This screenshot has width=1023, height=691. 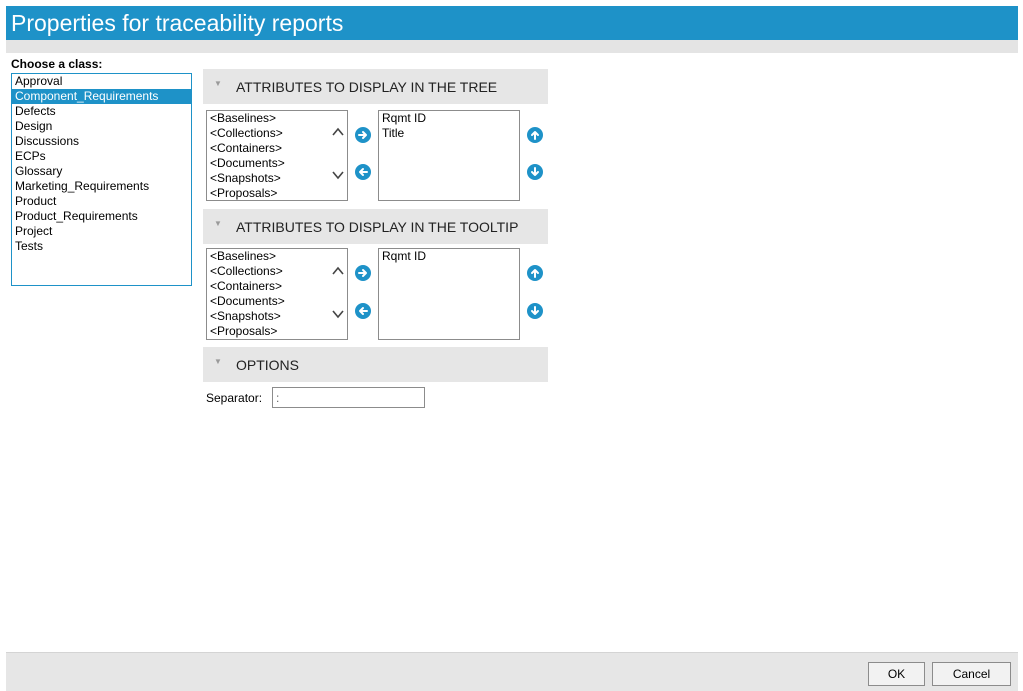 I want to click on cancel-button: Cancel, so click(x=971, y=674).